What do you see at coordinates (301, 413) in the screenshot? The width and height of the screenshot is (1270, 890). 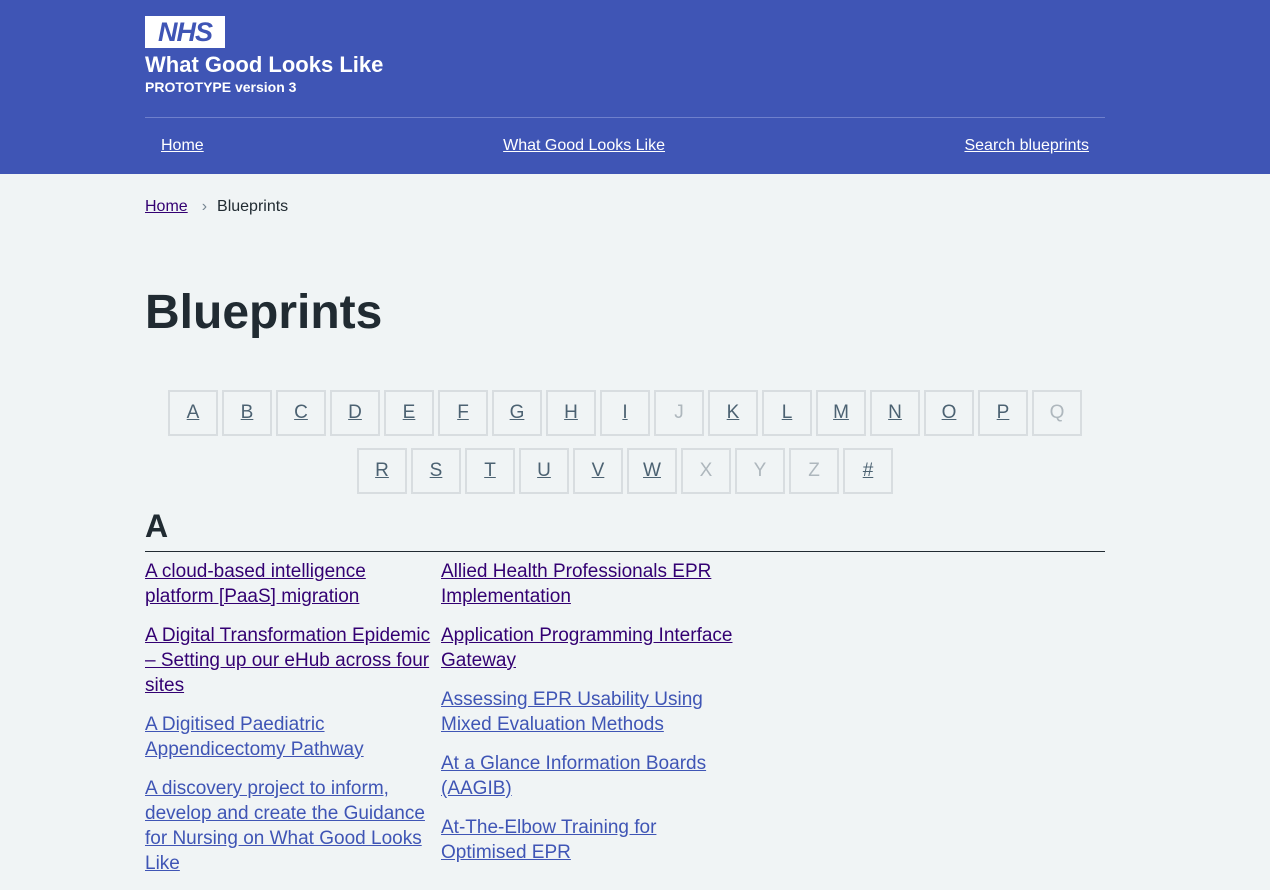 I see `az-letter-c: C` at bounding box center [301, 413].